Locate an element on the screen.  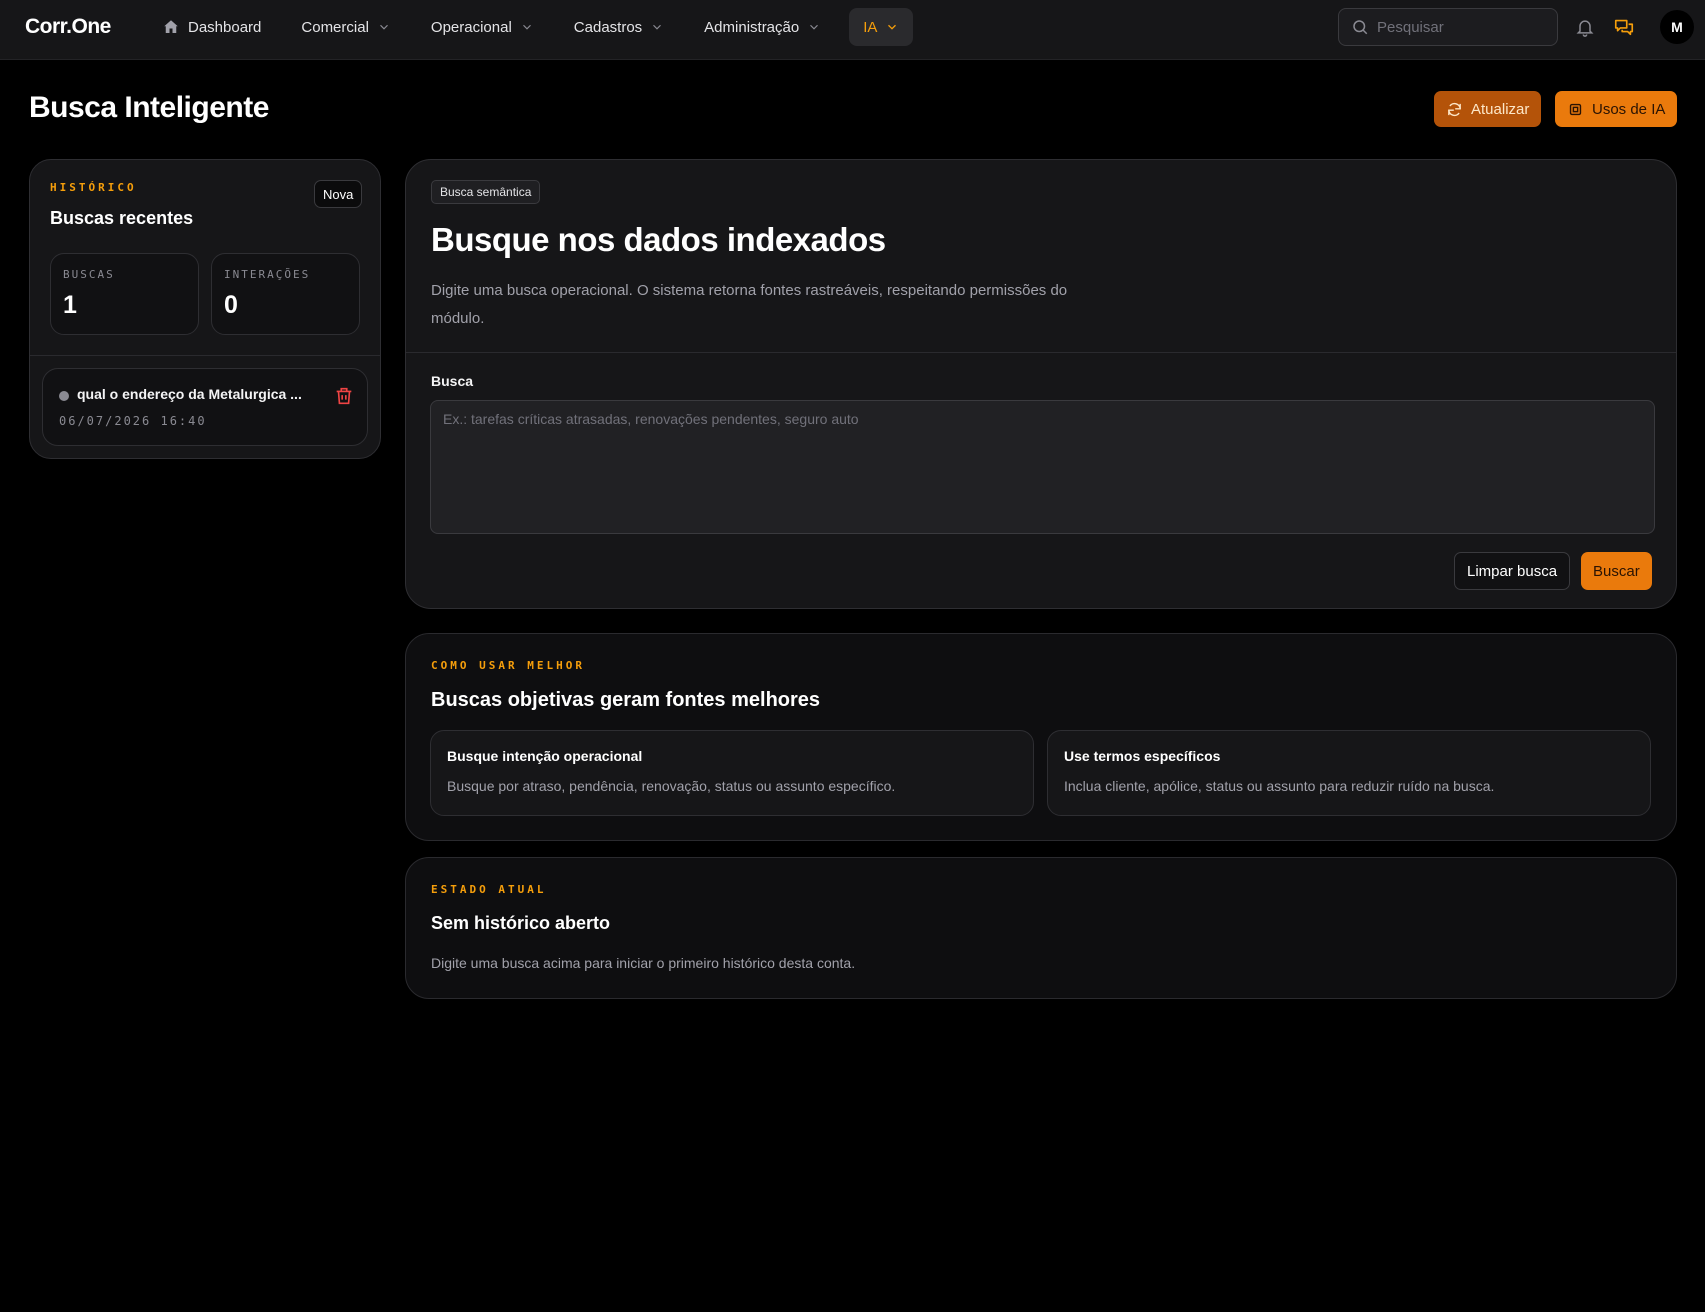
user-avatar: M is located at coordinates (1677, 27).